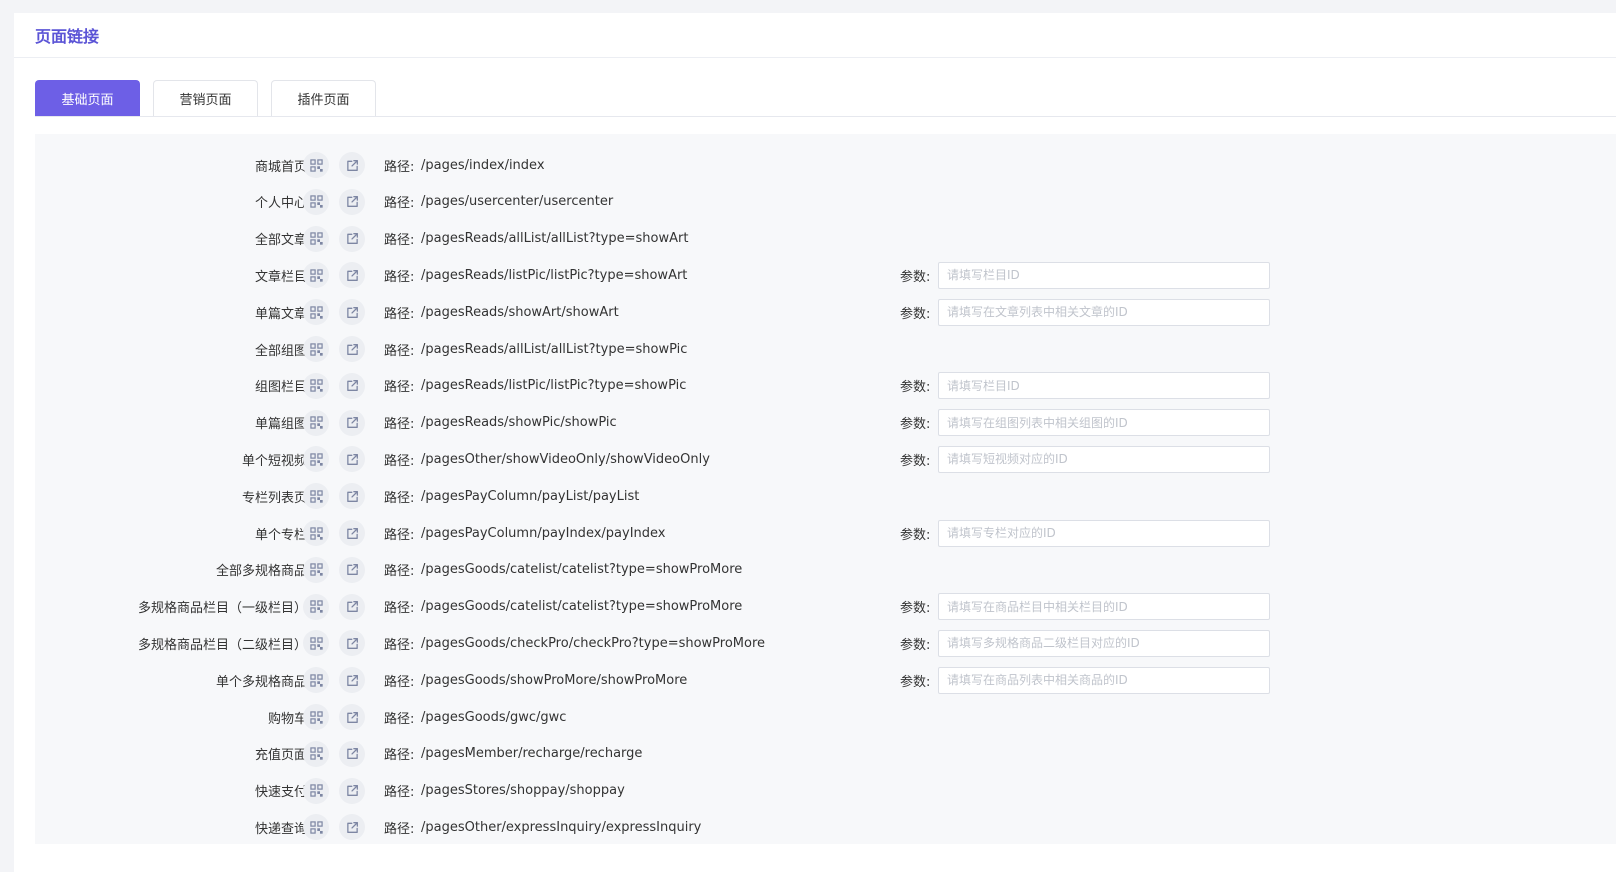 Image resolution: width=1616 pixels, height=872 pixels. I want to click on link-row: 单篇文章 路径: /pagesReads/showArt/showArt 参数:, so click(825, 312).